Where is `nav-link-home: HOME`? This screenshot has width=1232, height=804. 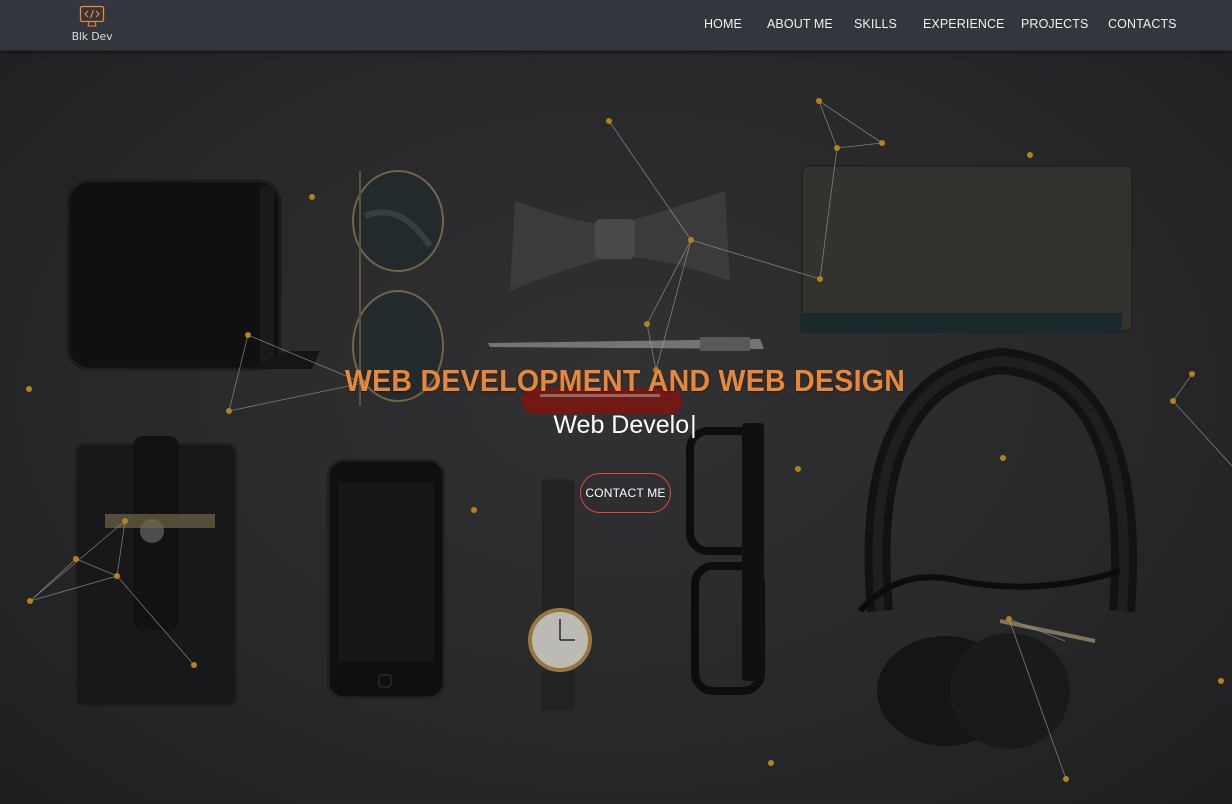 nav-link-home: HOME is located at coordinates (723, 24).